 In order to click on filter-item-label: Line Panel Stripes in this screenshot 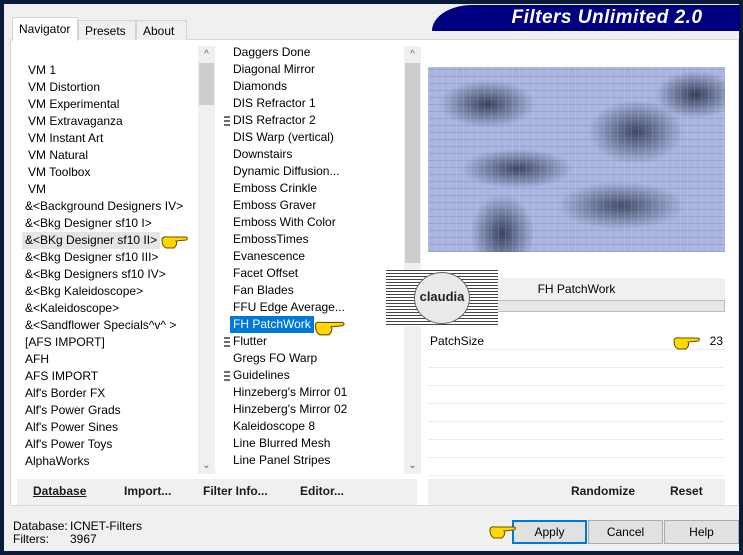, I will do `click(282, 460)`.